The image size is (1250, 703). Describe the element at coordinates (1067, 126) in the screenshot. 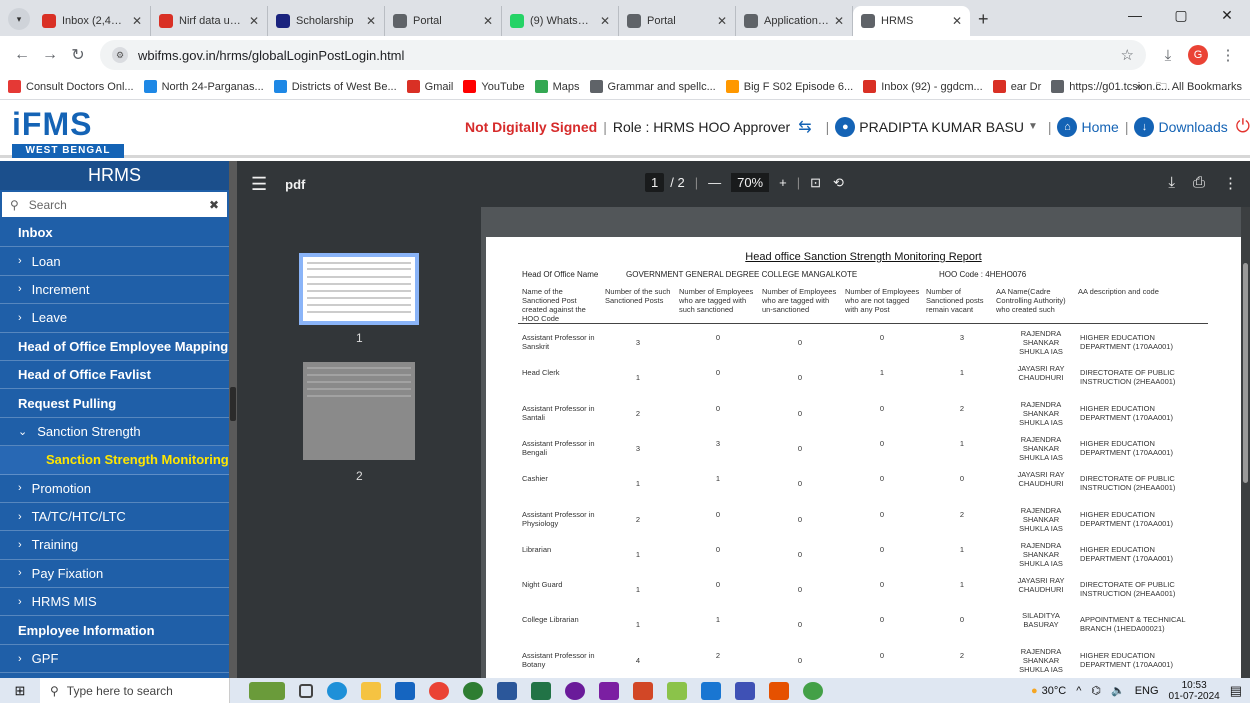

I see `home-icon: ⌂` at that location.